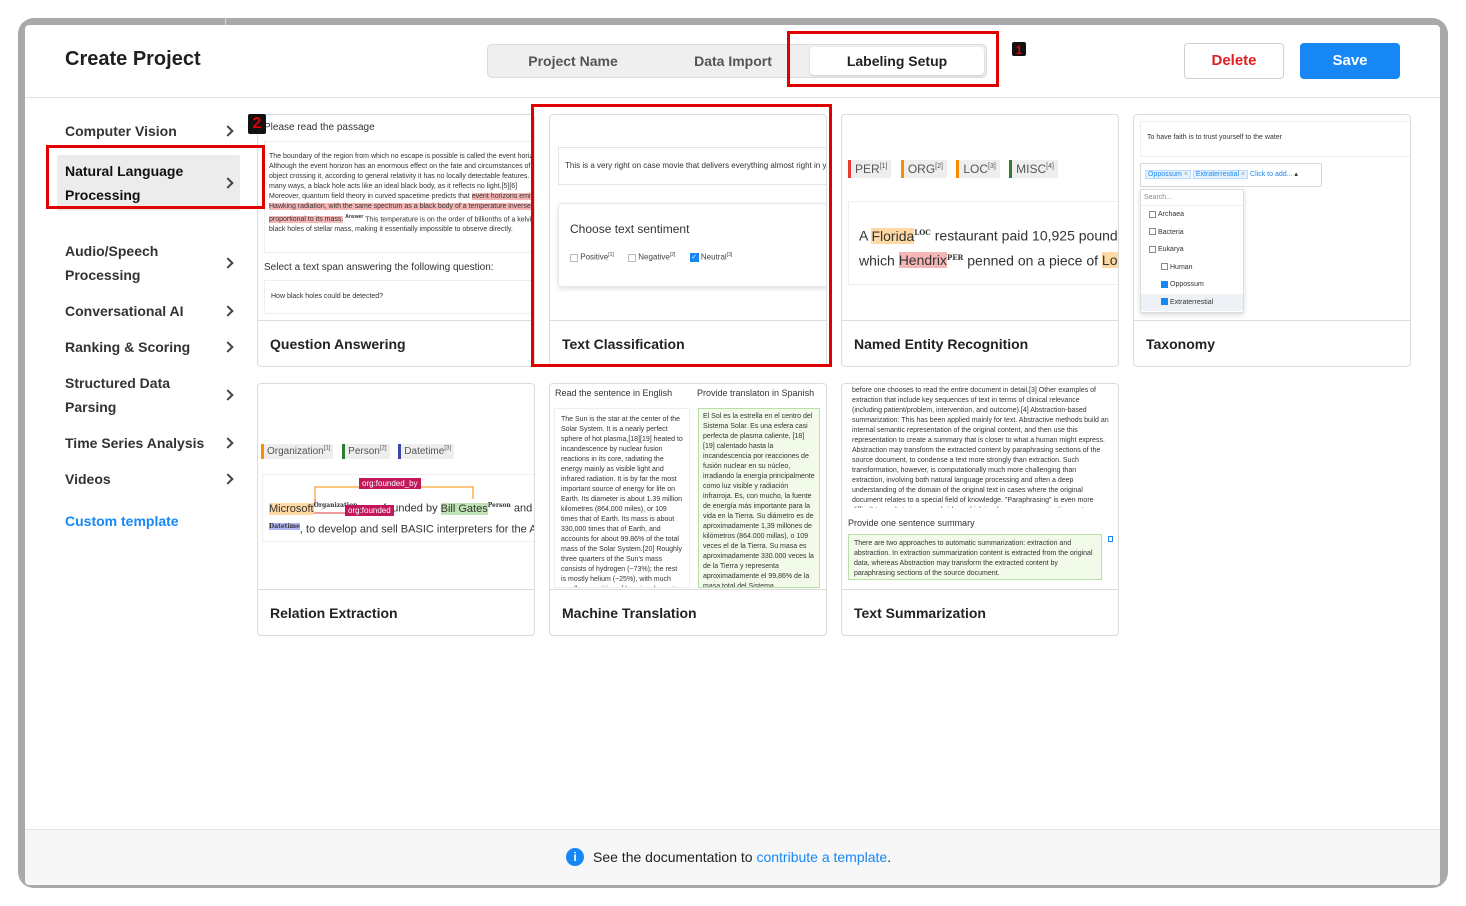  What do you see at coordinates (1220, 174) in the screenshot?
I see `tax-chip: Extraterrestial ×` at bounding box center [1220, 174].